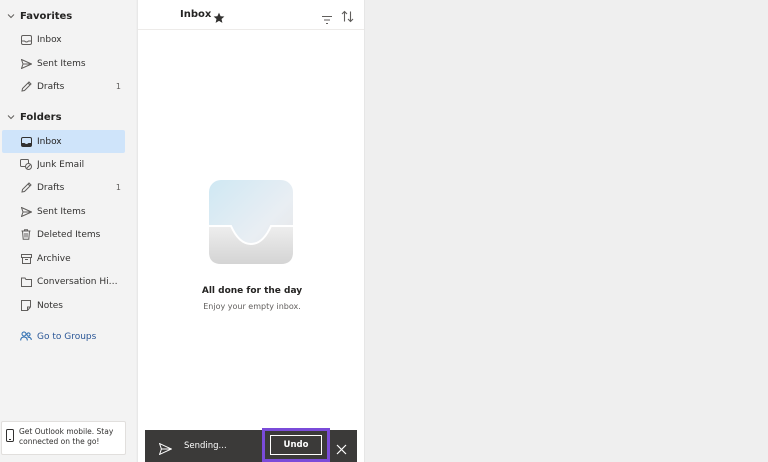  I want to click on go-to-groups-link: Go to Groups, so click(63, 336).